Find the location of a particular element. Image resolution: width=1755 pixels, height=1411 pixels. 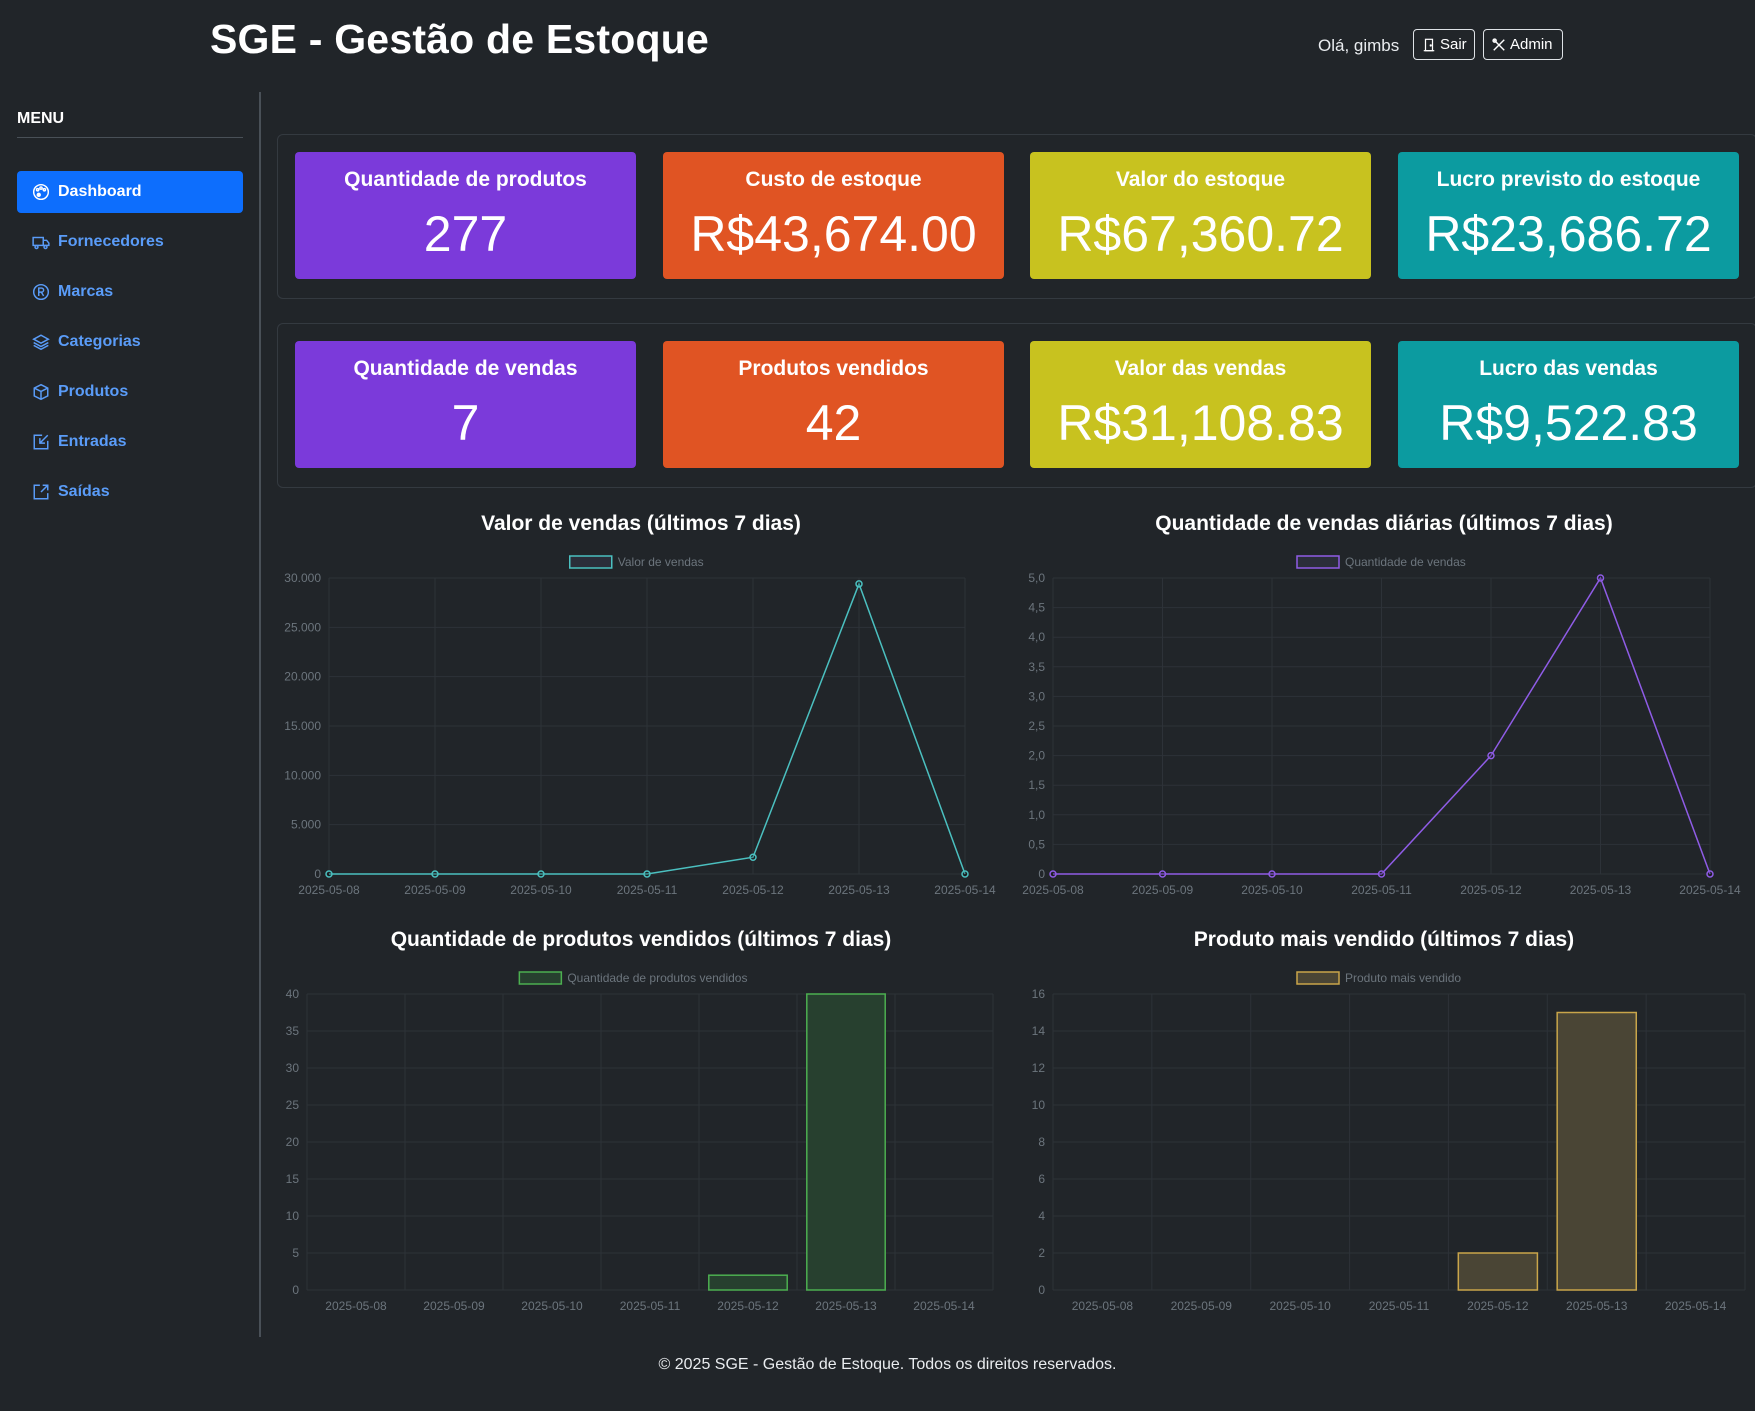

metric-card-product-count: Quantidade de produtos 277 is located at coordinates (465, 215).